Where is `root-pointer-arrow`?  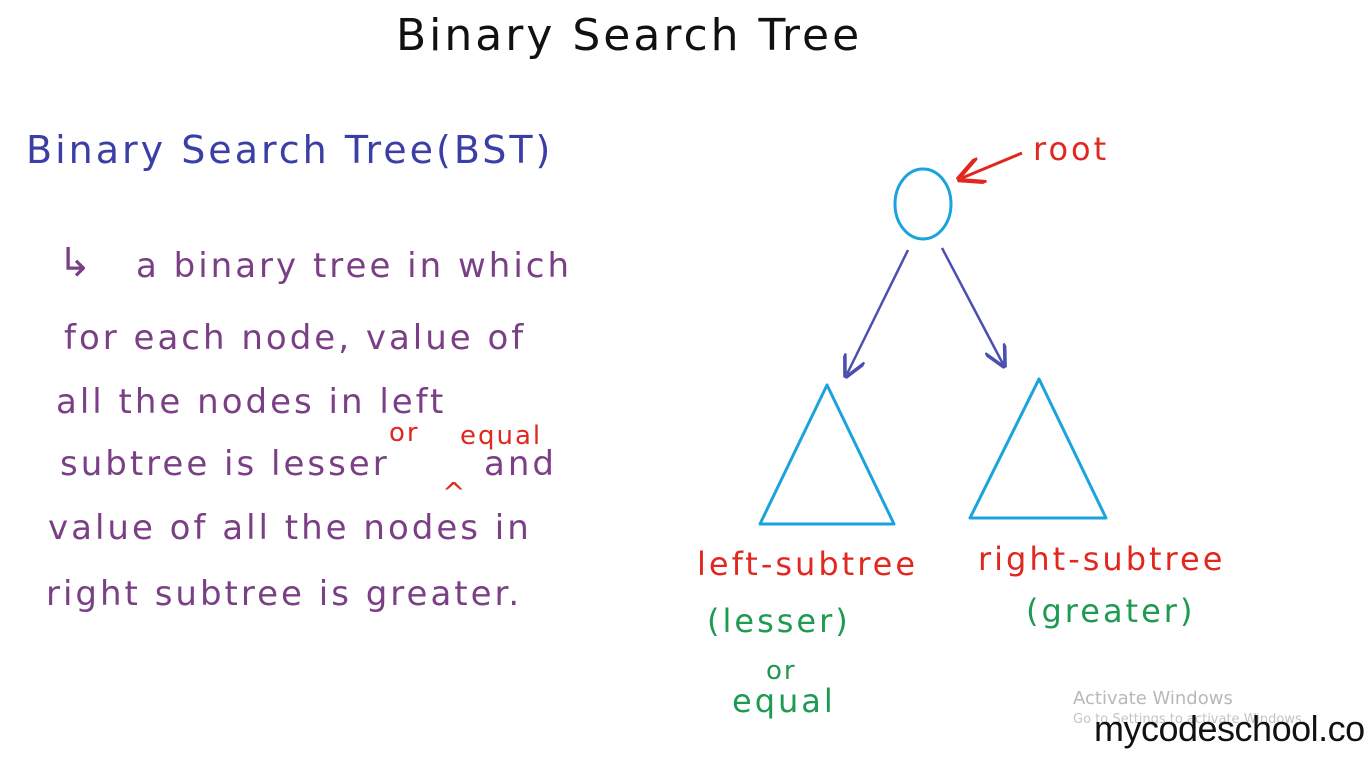 root-pointer-arrow is located at coordinates (992, 164).